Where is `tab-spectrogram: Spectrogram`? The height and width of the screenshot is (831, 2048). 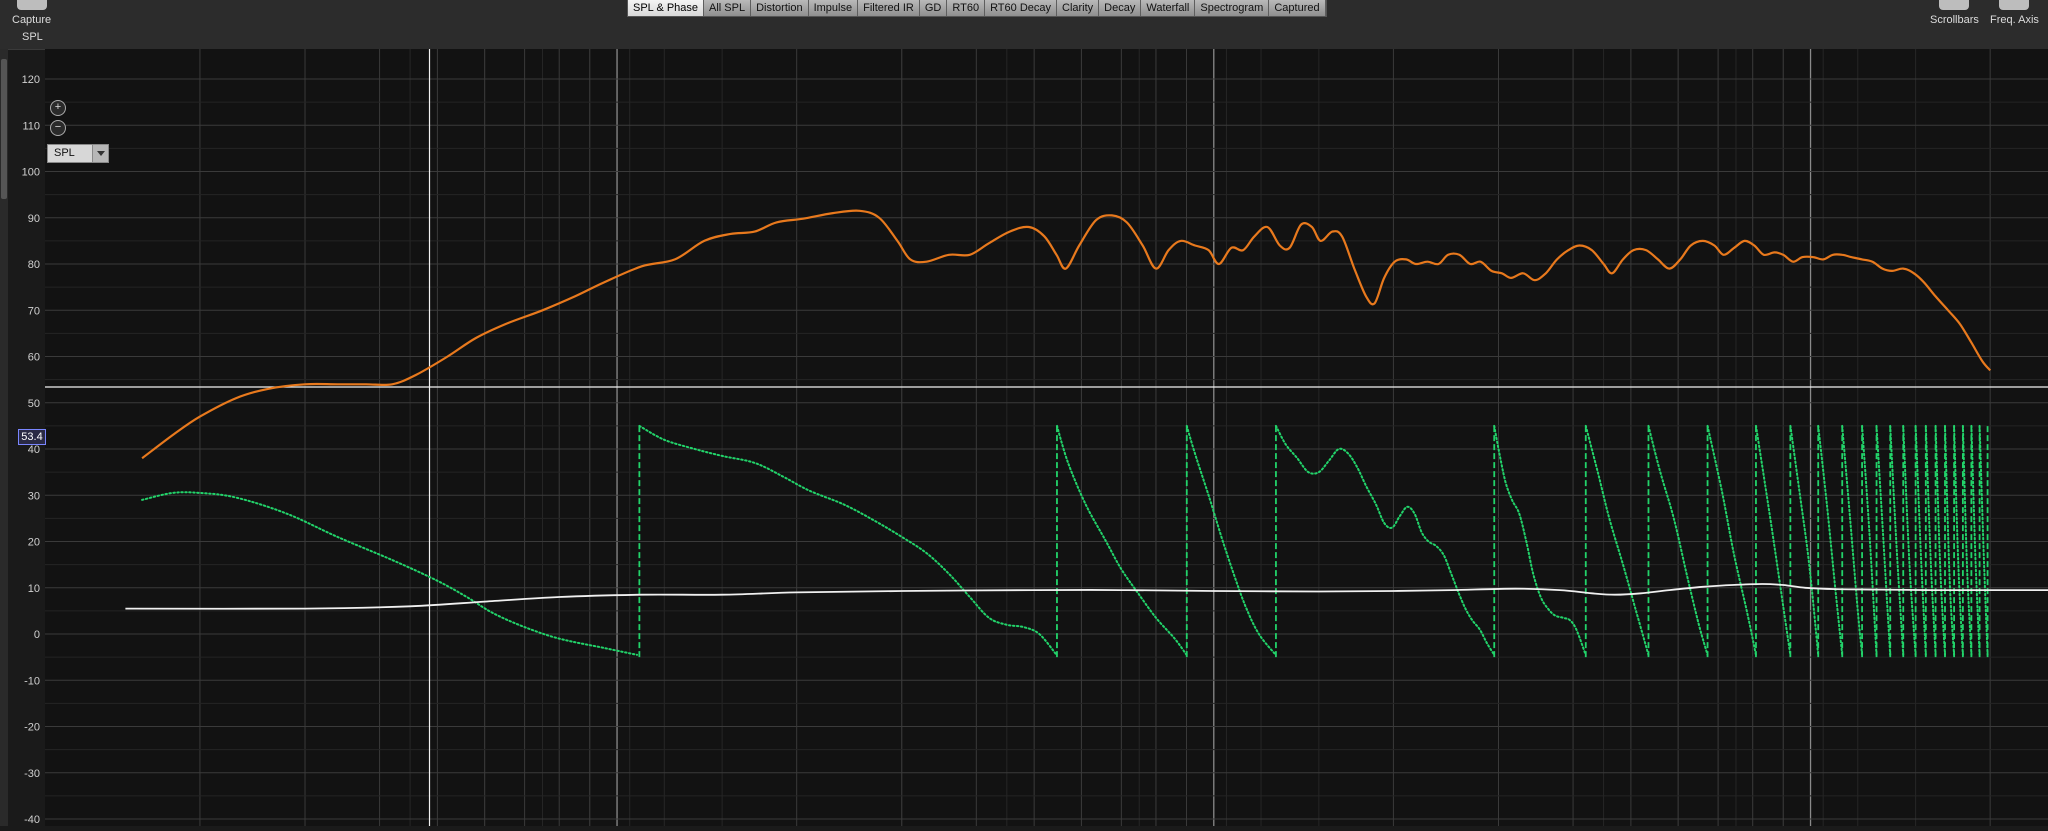 tab-spectrogram: Spectrogram is located at coordinates (1232, 8).